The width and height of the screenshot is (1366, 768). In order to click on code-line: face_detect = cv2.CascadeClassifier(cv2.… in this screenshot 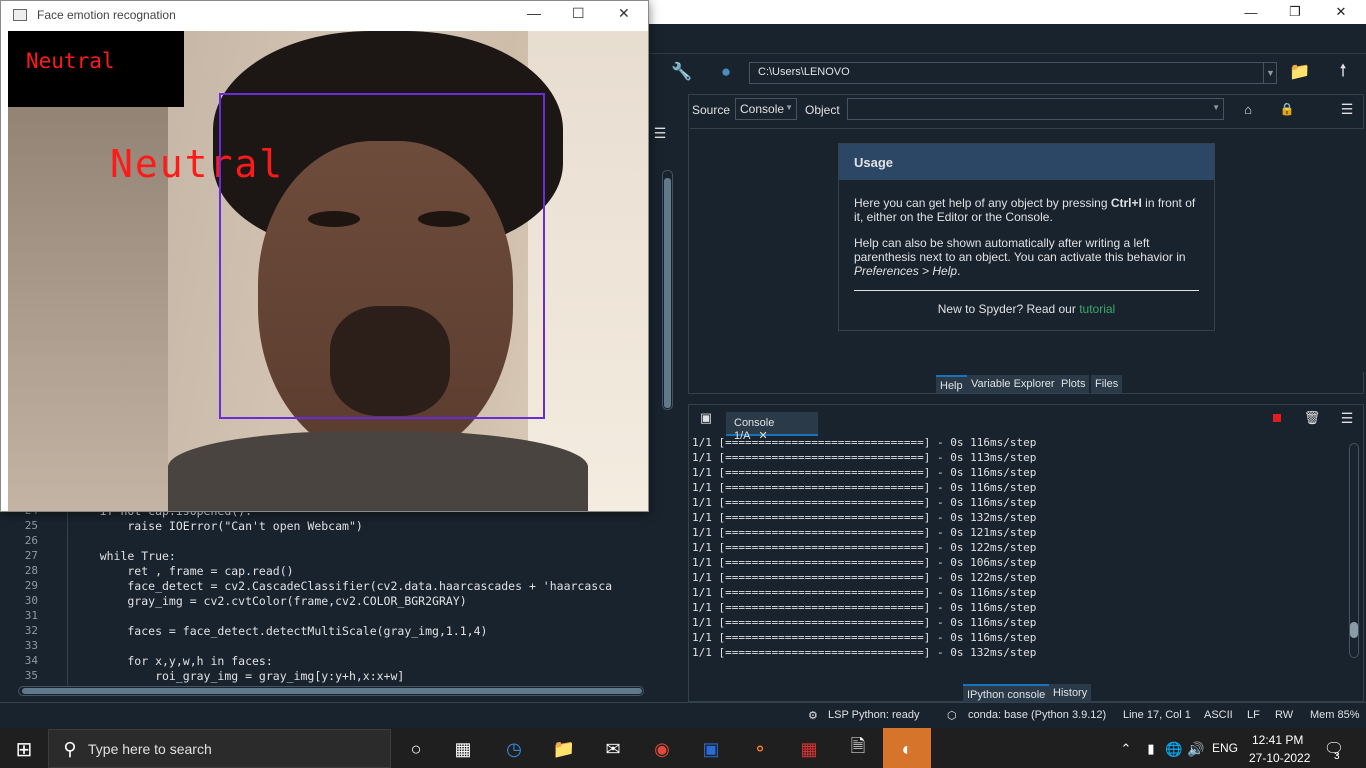, I will do `click(342, 586)`.